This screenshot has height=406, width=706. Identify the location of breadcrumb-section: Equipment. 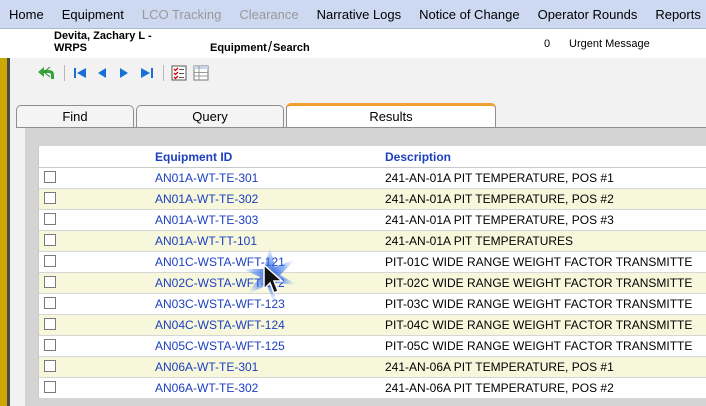
(238, 48).